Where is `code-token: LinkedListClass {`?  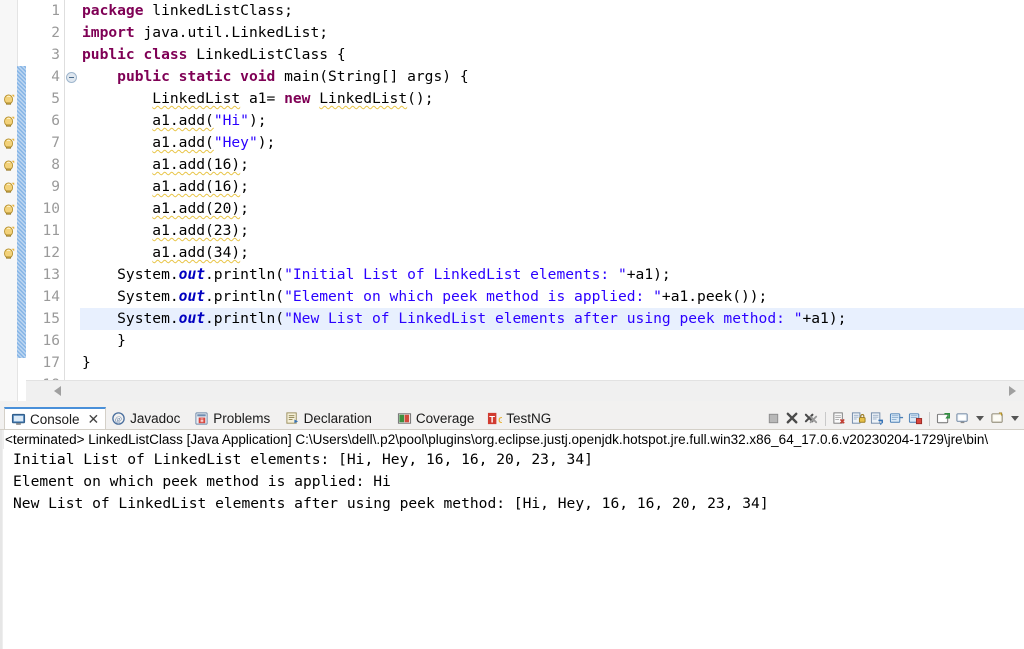
code-token: LinkedListClass { is located at coordinates (271, 54).